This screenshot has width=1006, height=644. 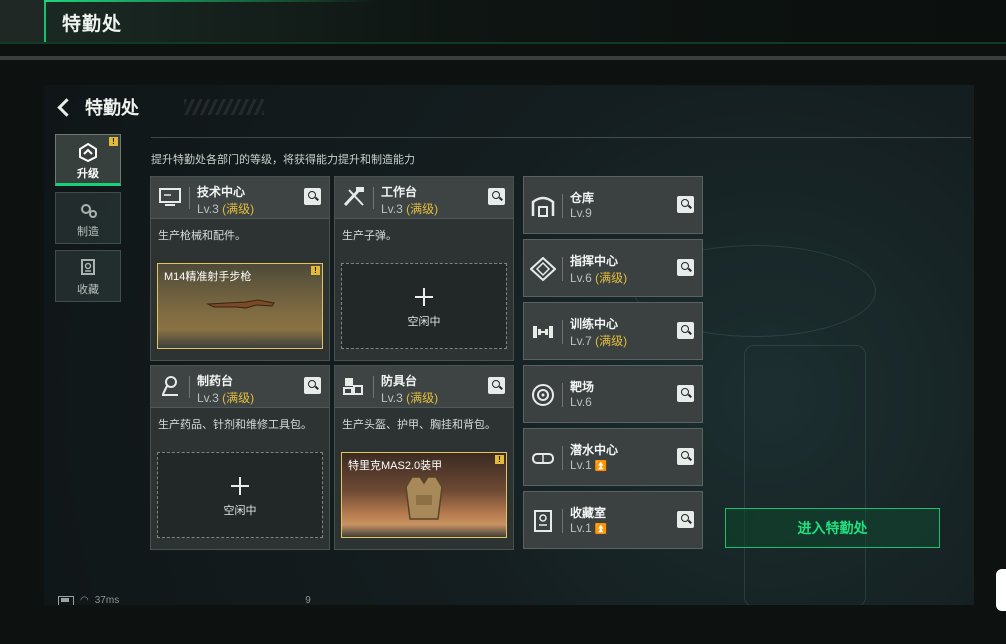 What do you see at coordinates (594, 261) in the screenshot?
I see `card-name: 指挥中心` at bounding box center [594, 261].